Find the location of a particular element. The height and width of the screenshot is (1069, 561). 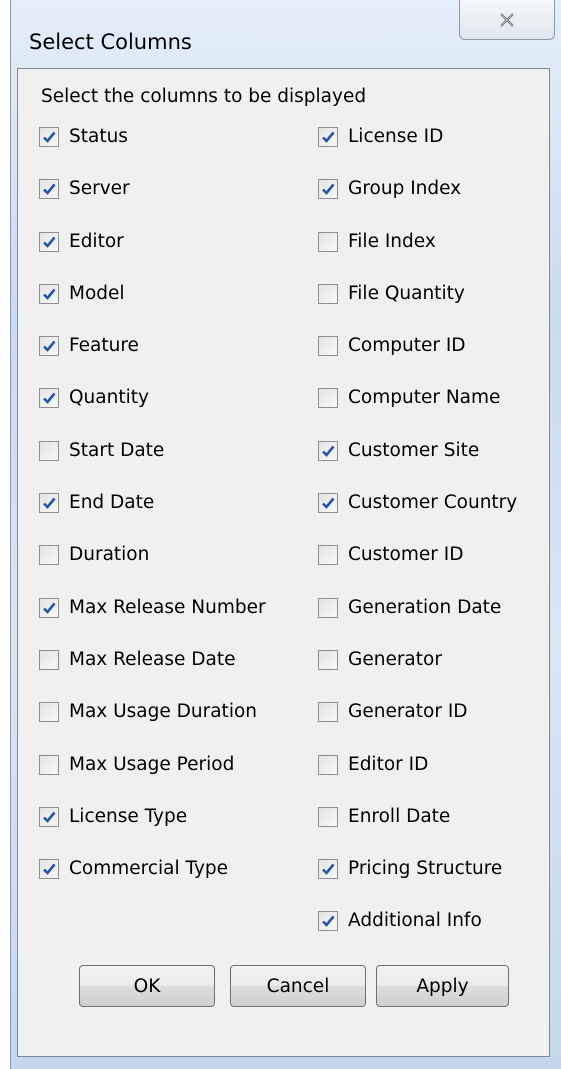

column-option-file-index: File Index is located at coordinates (417, 256).